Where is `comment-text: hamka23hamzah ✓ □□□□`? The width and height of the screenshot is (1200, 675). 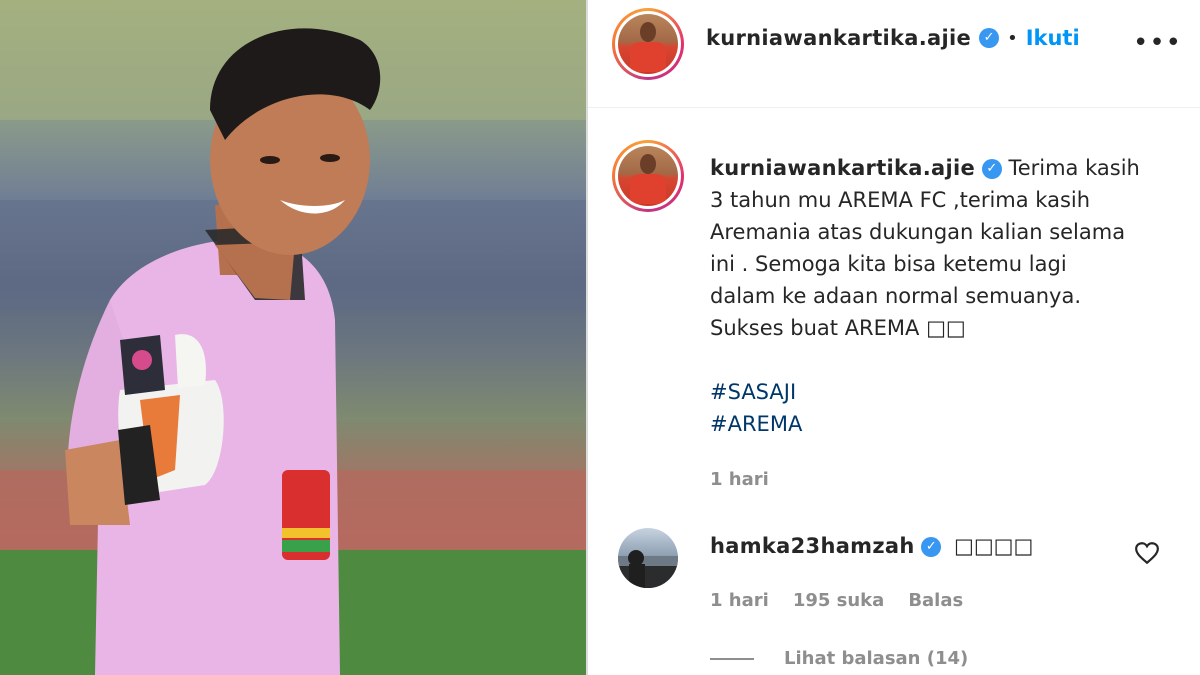 comment-text: hamka23hamzah ✓ □□□□ is located at coordinates (871, 546).